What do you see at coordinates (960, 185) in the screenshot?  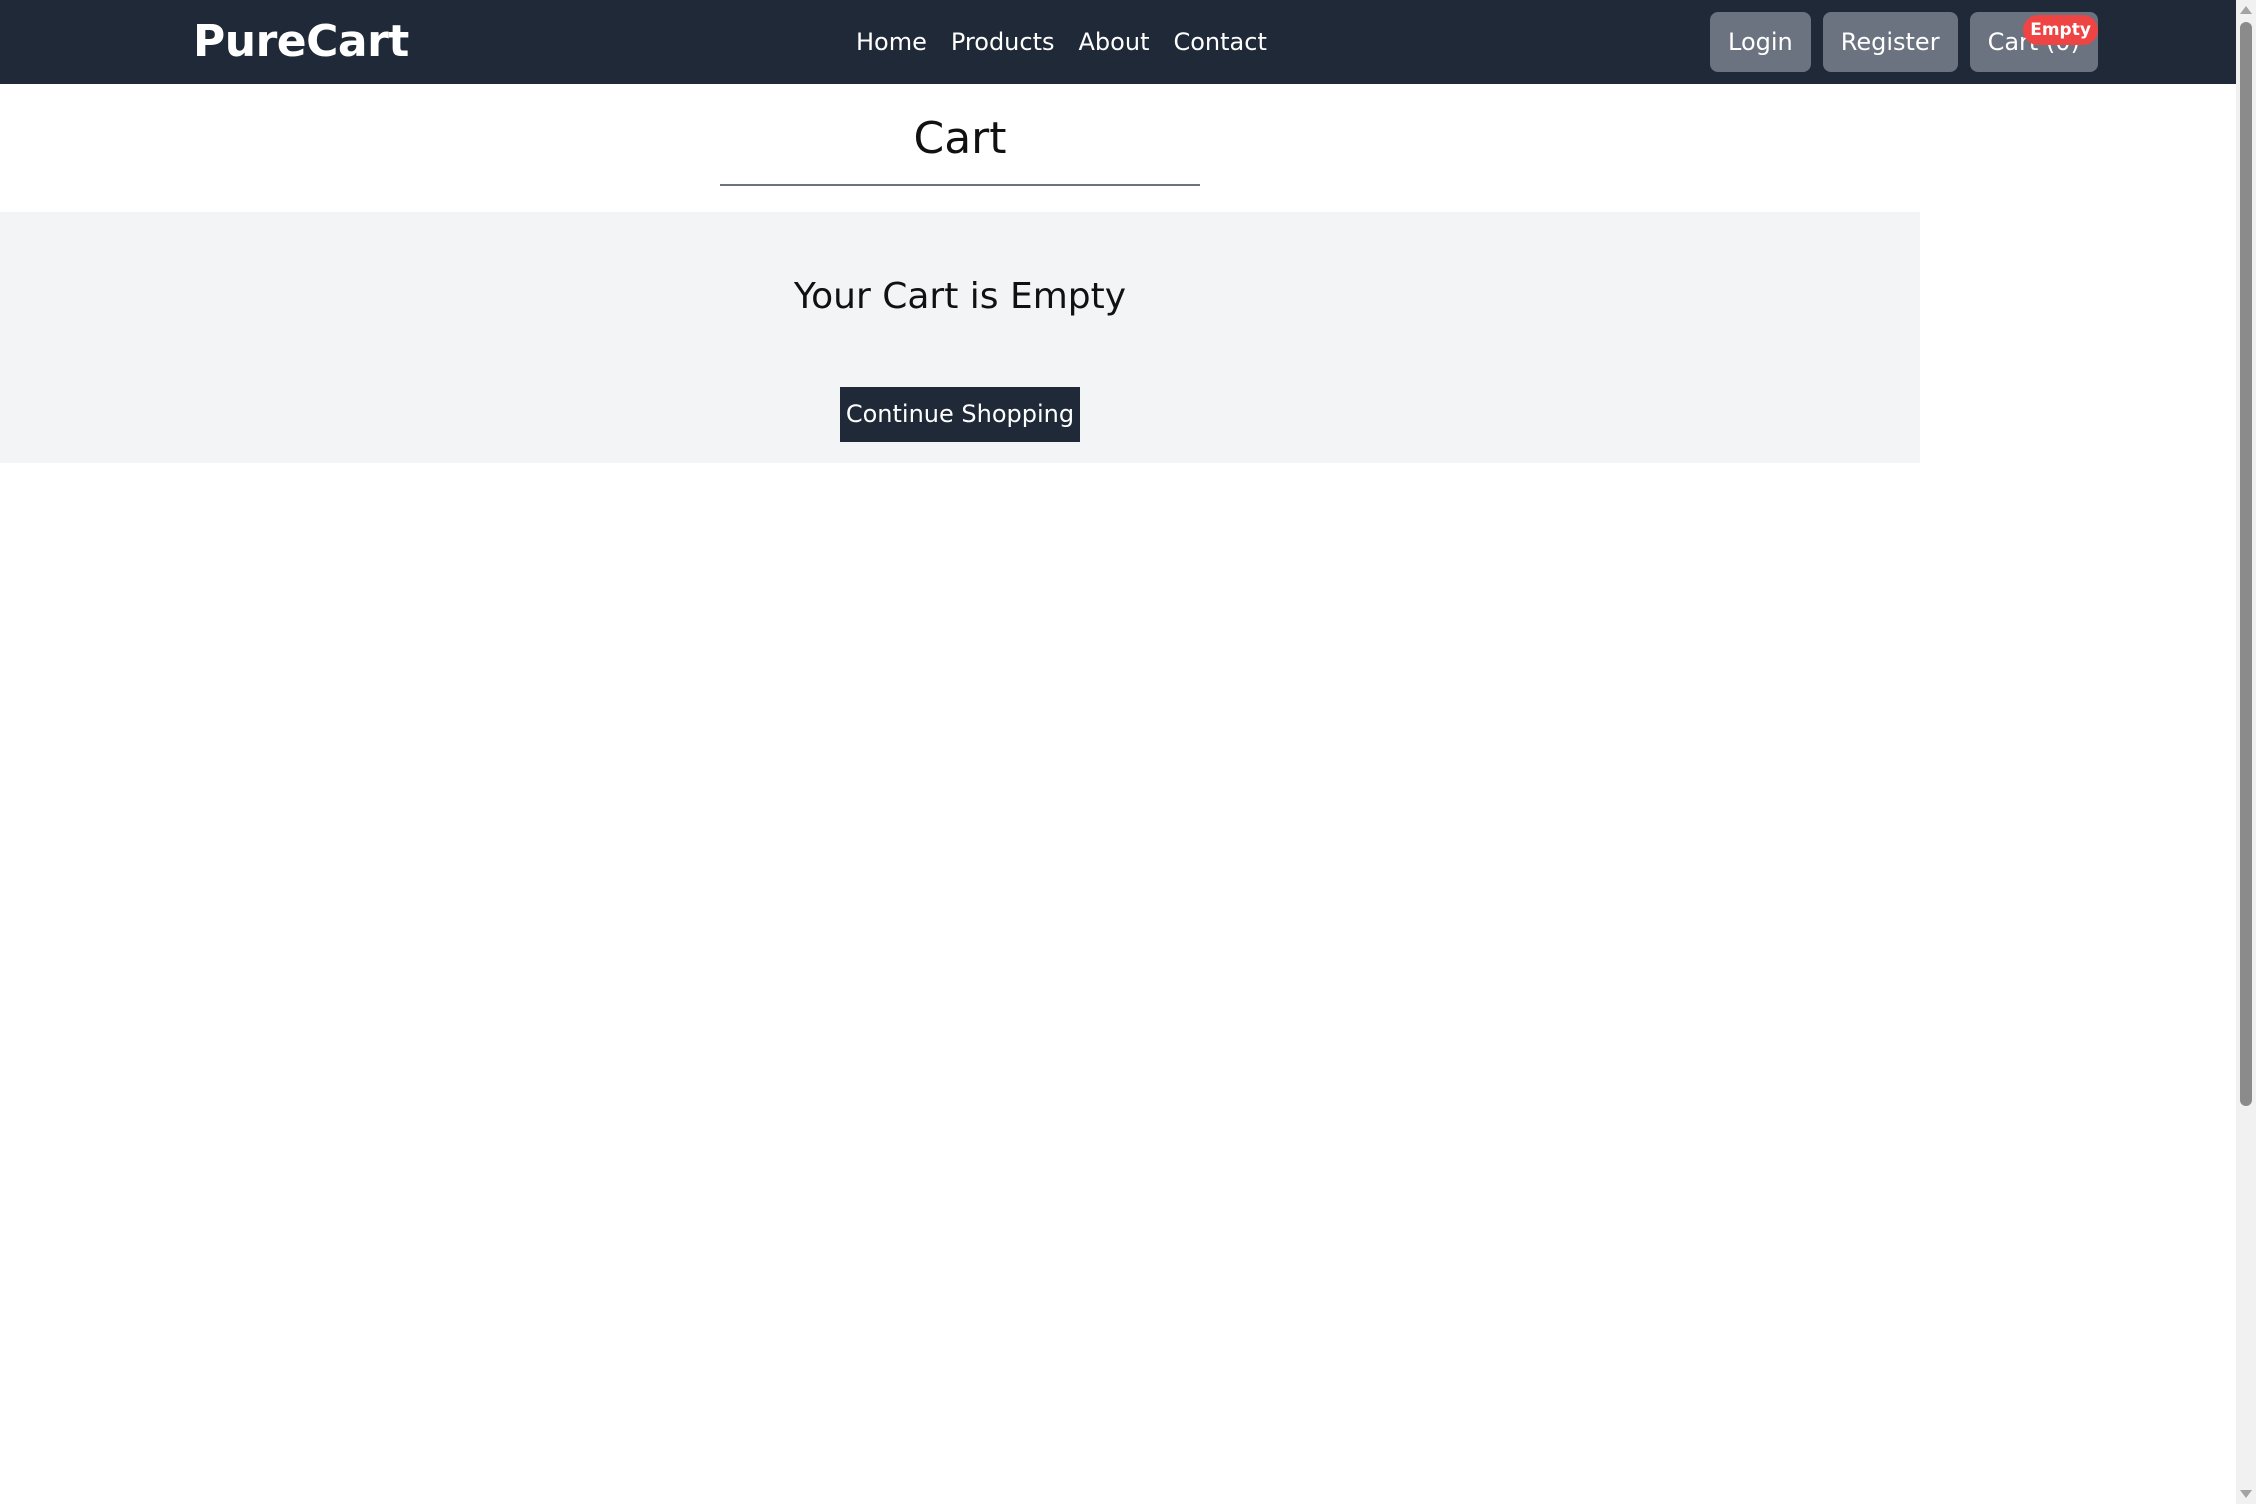 I see `title-divider` at bounding box center [960, 185].